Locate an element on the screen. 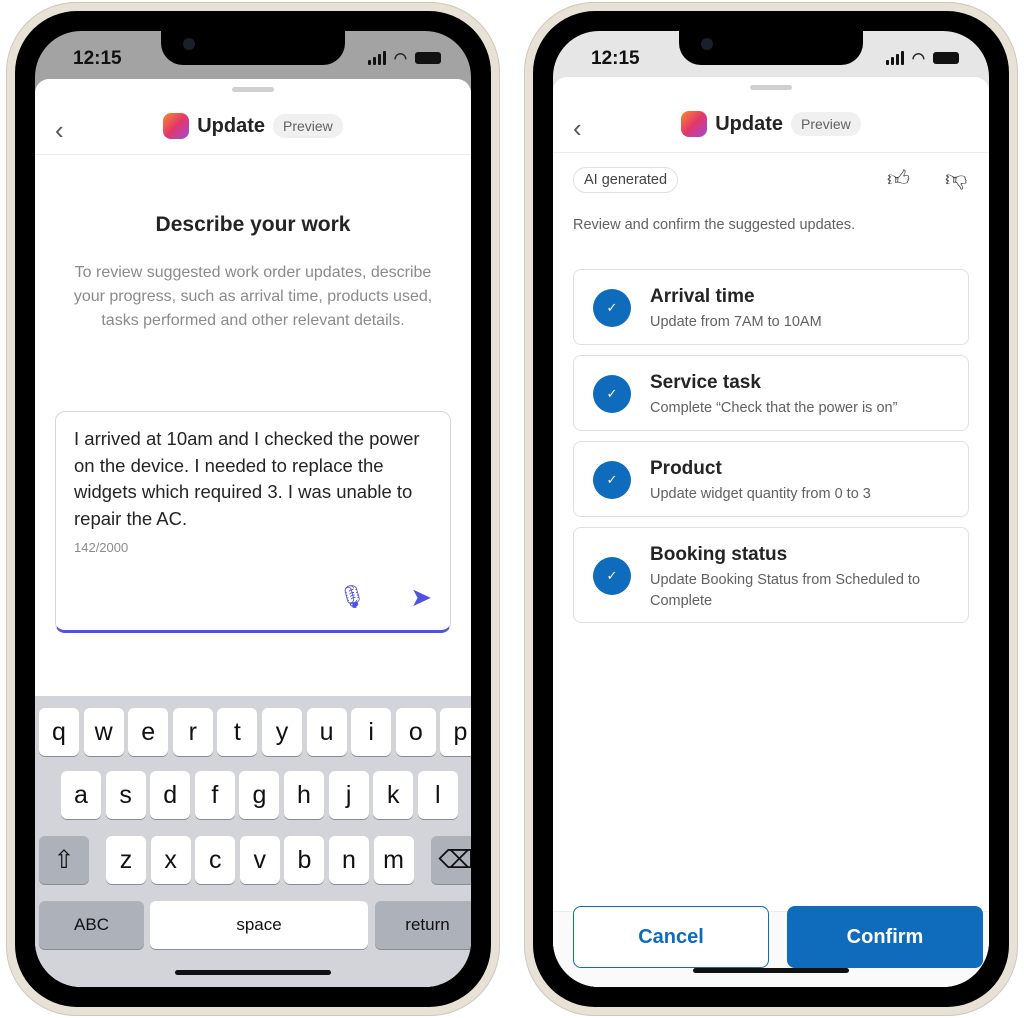  update-title: Arrival time is located at coordinates (702, 296).